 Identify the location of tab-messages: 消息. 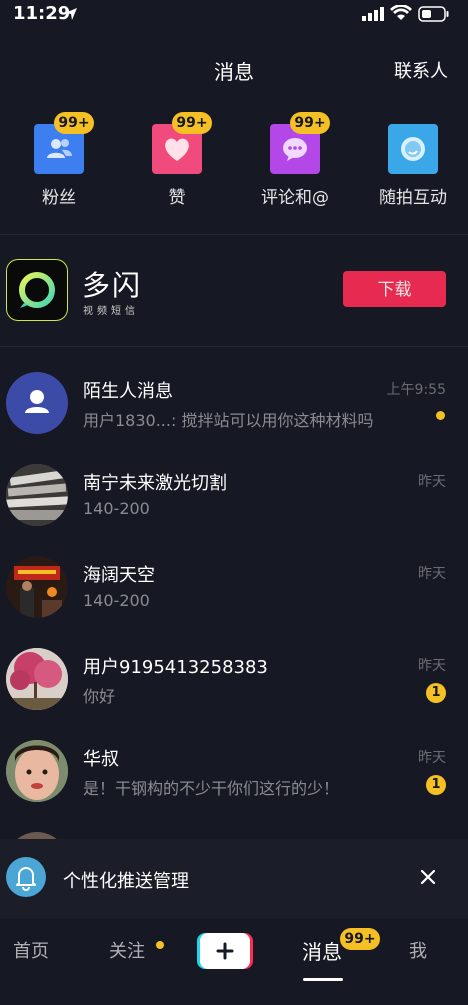
(322, 950).